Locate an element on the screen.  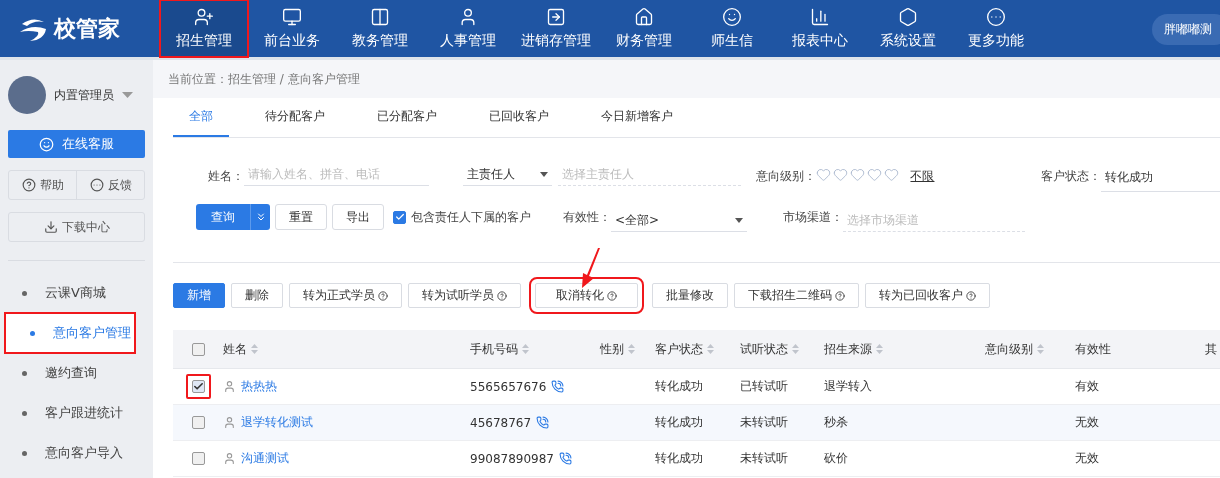
table-cell: 5565657676 is located at coordinates (508, 386).